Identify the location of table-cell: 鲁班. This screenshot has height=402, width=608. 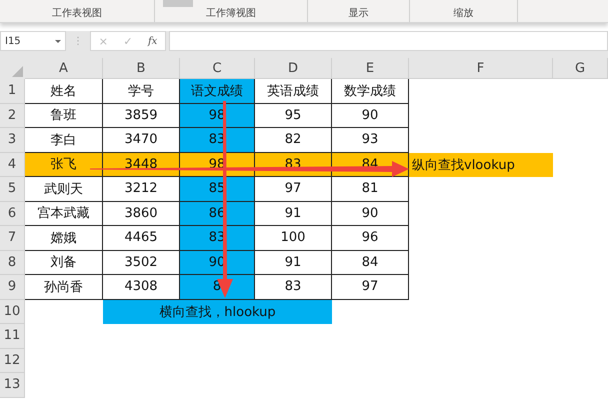
(64, 116).